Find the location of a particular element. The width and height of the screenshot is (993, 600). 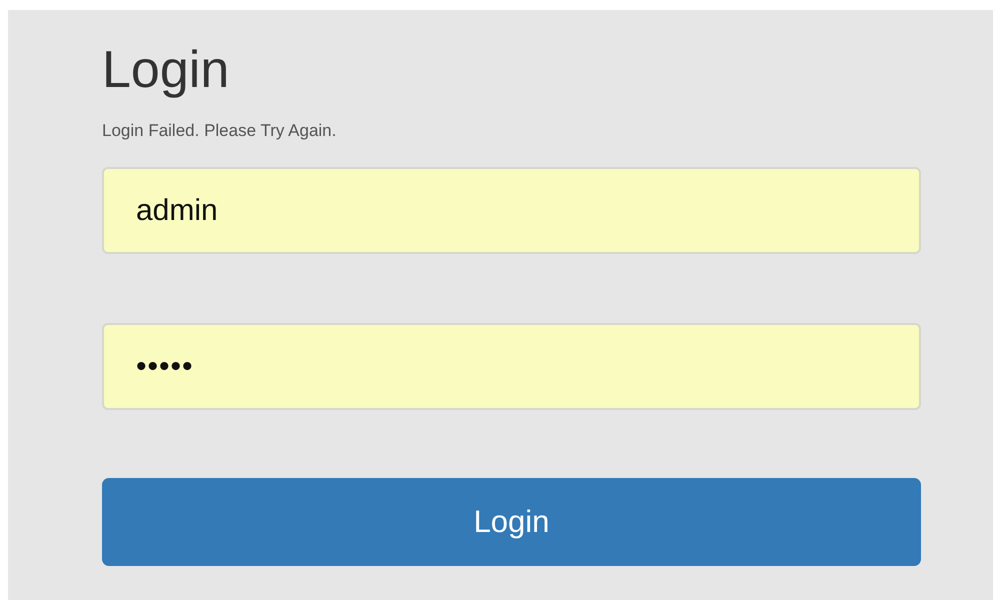

login-button: Login is located at coordinates (511, 522).